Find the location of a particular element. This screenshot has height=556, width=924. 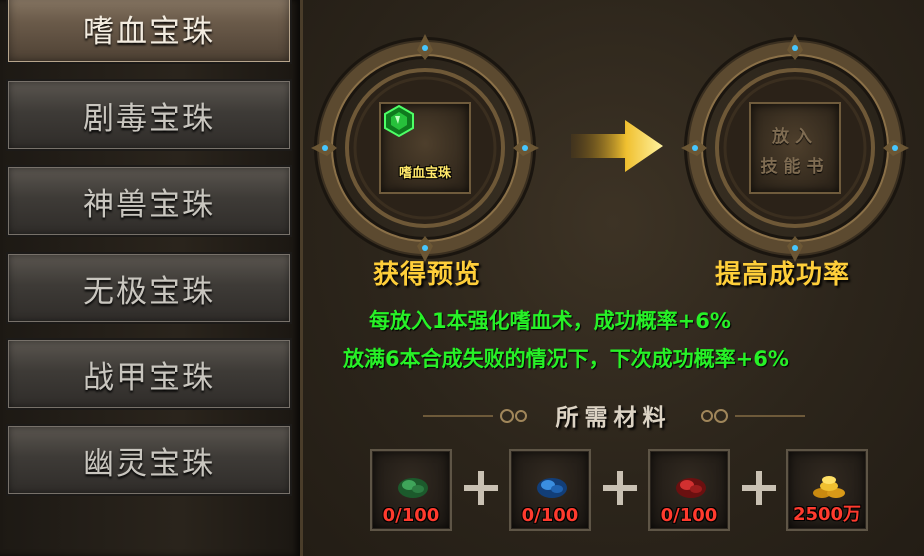

slot-placeholder-line2: 技能书 is located at coordinates (795, 167).